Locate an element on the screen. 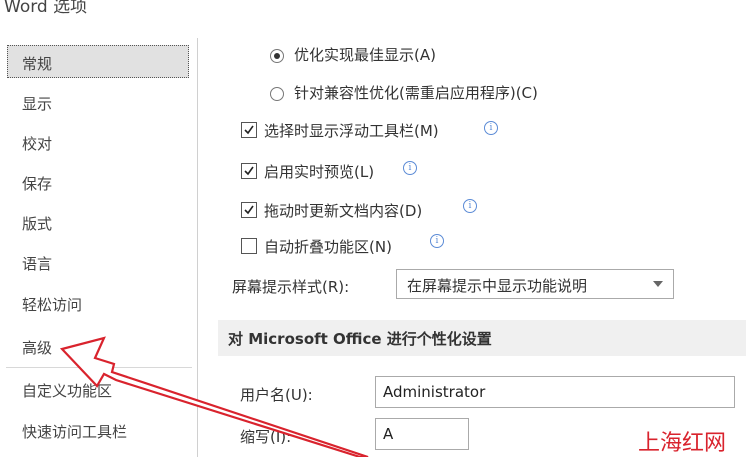  sidebar-item-label: 高级 is located at coordinates (37, 348).